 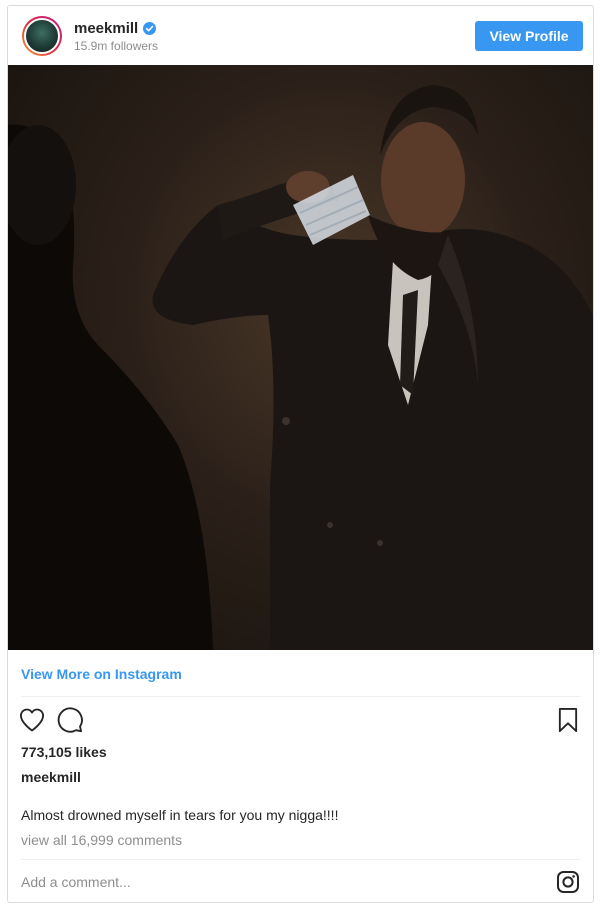 I want to click on username: meekmill, so click(x=106, y=28).